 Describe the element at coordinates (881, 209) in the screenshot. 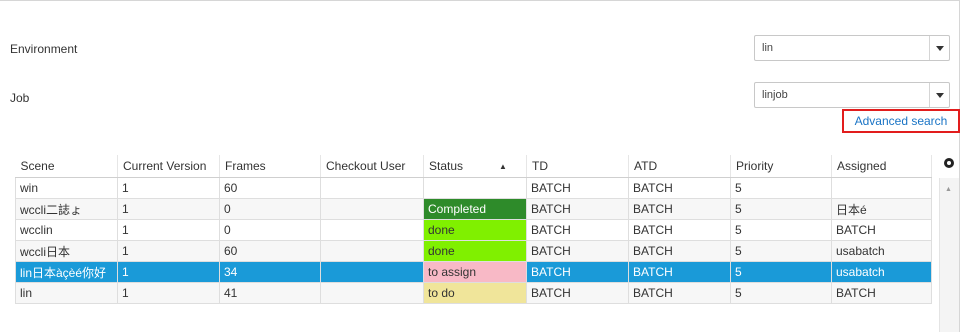

I see `cell-assigned: 日本é` at that location.